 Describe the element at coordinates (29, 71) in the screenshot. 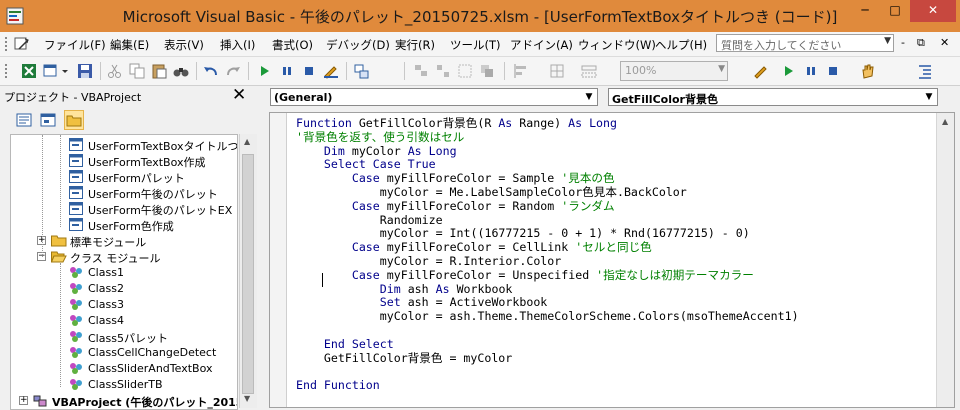

I see `view-excel-icon` at that location.